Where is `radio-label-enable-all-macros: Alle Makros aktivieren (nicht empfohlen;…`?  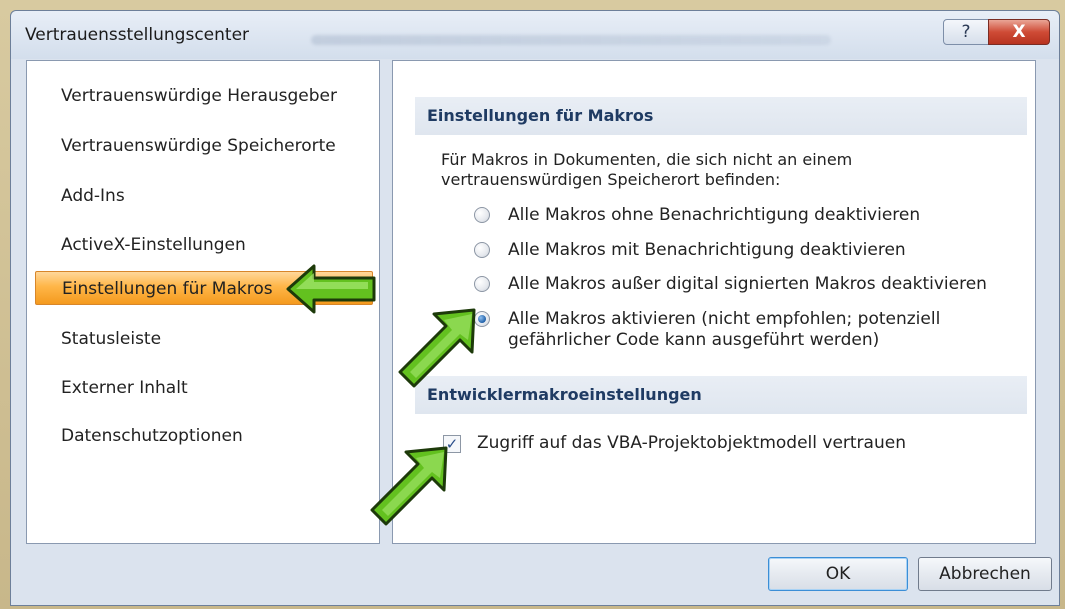
radio-label-enable-all-macros: Alle Makros aktivieren (nicht empfohlen;… is located at coordinates (724, 330).